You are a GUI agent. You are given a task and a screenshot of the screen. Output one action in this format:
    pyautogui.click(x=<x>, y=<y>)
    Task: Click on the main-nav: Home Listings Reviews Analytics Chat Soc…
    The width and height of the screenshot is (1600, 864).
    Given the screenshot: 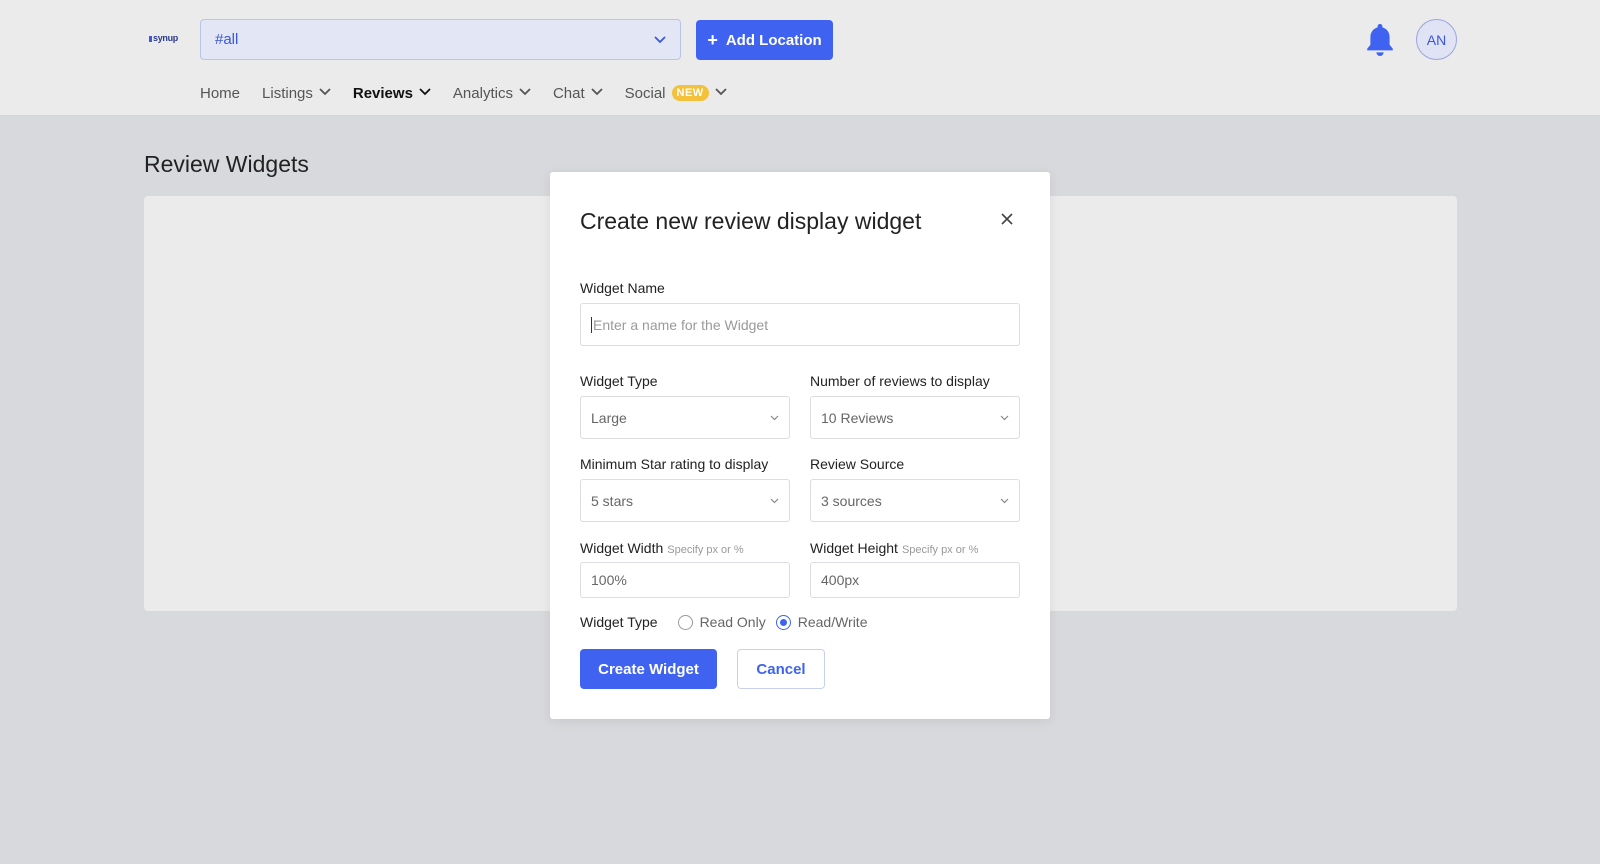 What is the action you would take?
    pyautogui.click(x=474, y=93)
    